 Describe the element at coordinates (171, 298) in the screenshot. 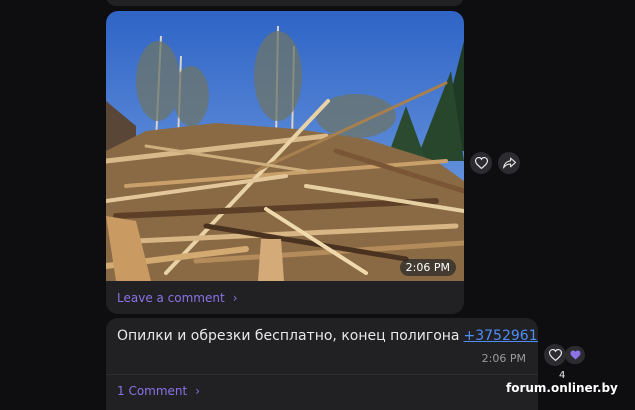

I see `leave-comment-label: Leave a comment` at that location.